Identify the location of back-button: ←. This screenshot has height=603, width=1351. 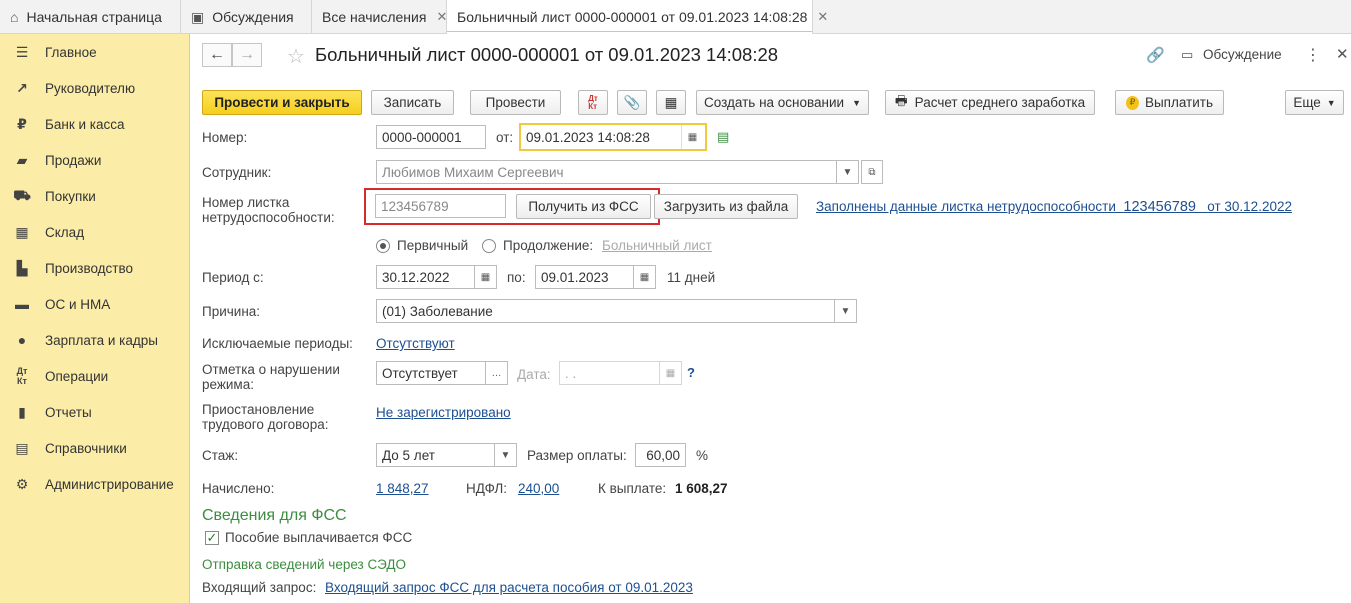
(217, 55).